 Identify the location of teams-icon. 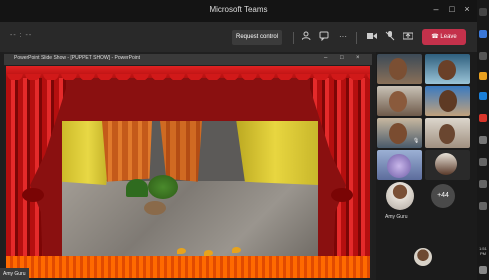
(483, 34).